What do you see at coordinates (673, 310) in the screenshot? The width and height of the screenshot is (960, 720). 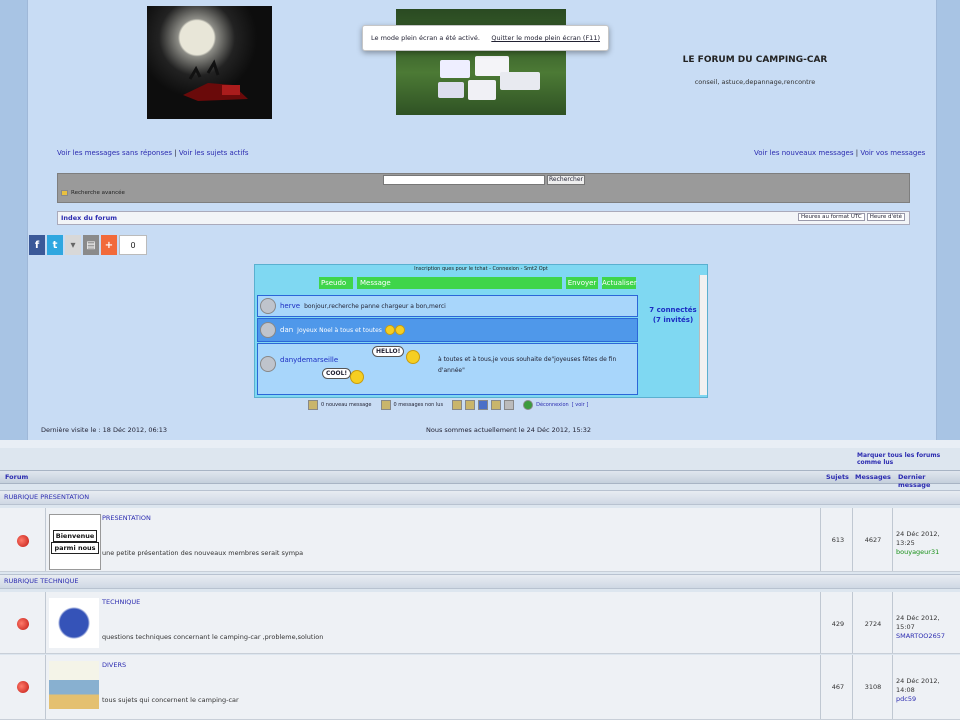 I see `chat-online-line: 7 connectés` at bounding box center [673, 310].